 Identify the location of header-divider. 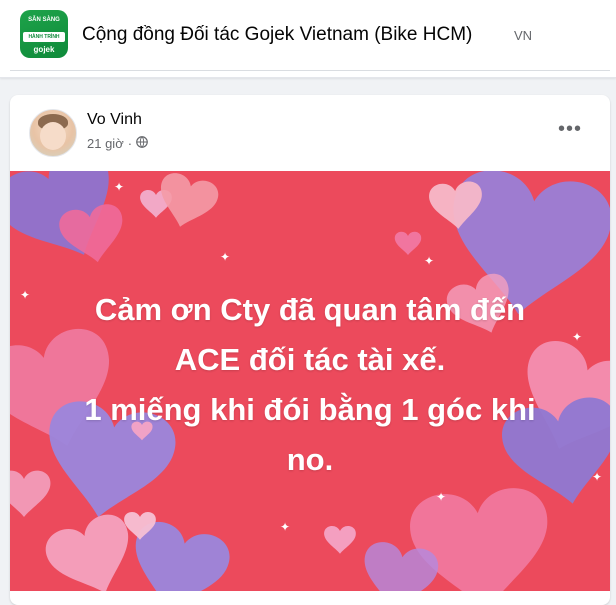
(310, 70).